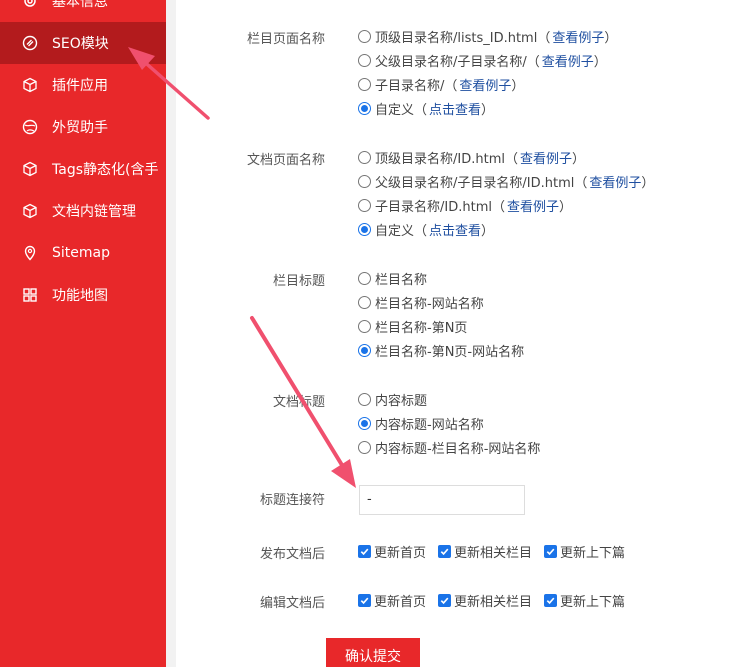  Describe the element at coordinates (392, 278) in the screenshot. I see `column-title-option-1: 栏目名称` at that location.